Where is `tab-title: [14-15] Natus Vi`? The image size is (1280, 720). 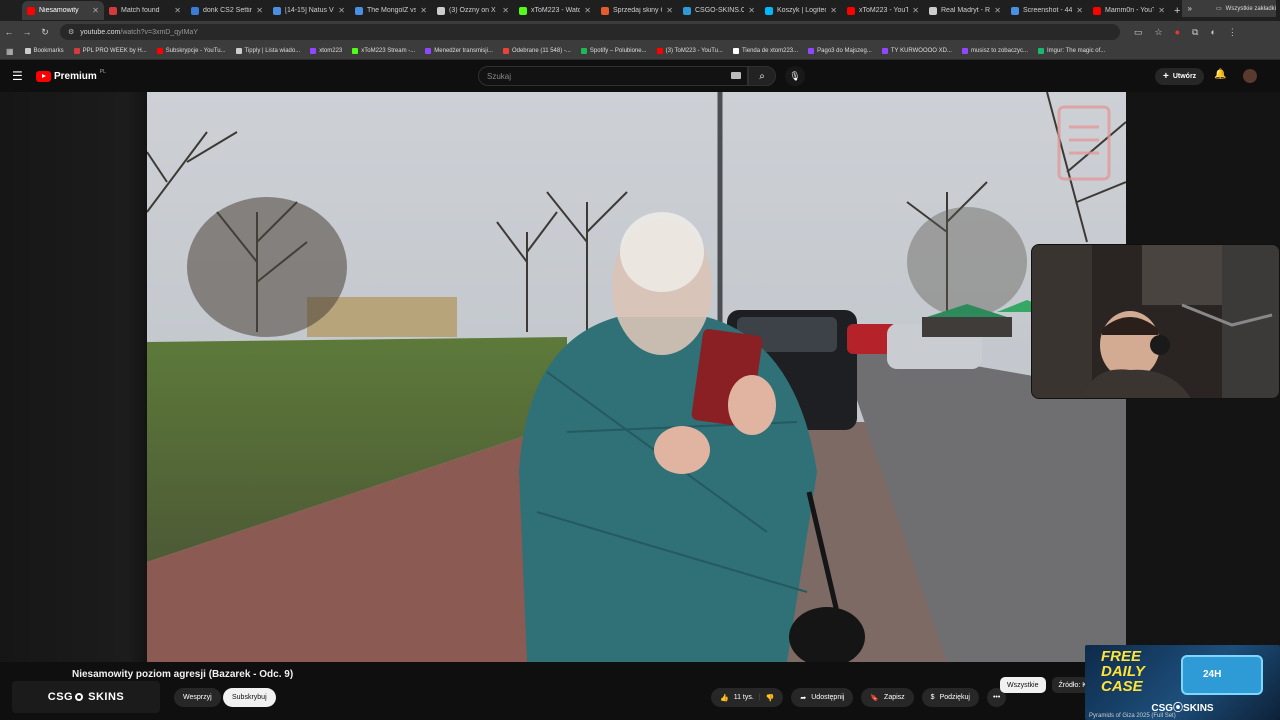
tab-title: [14-15] Natus Vi is located at coordinates (310, 10).